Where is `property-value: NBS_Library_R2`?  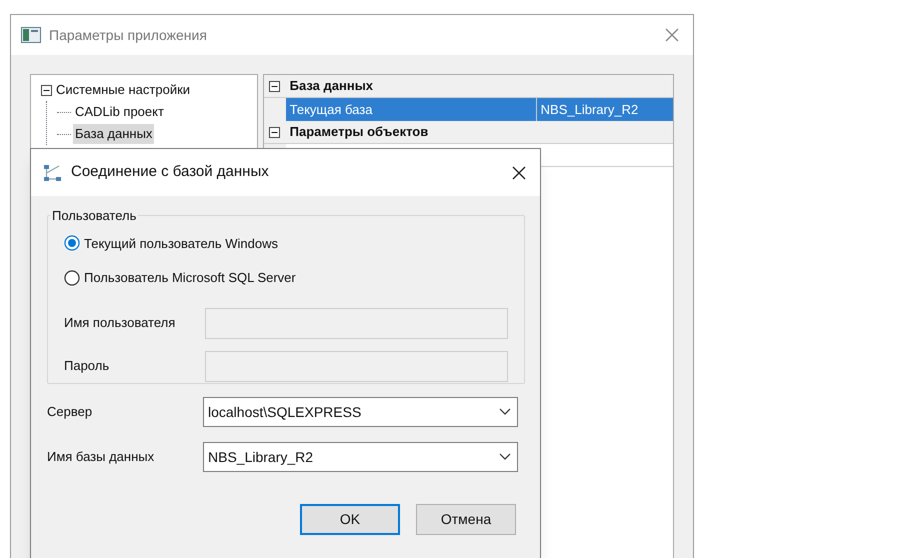 property-value: NBS_Library_R2 is located at coordinates (604, 109).